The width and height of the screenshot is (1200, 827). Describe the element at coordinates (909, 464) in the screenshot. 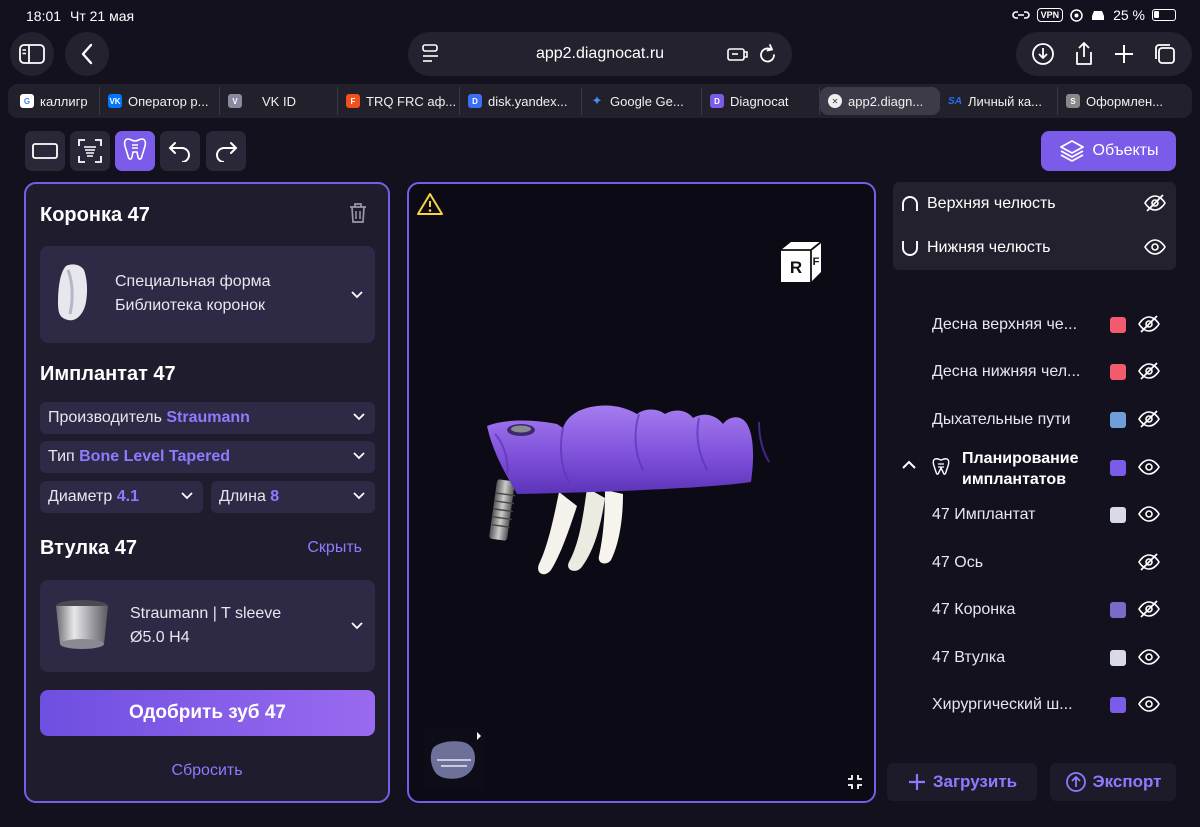

I see `chevron-up-icon` at that location.